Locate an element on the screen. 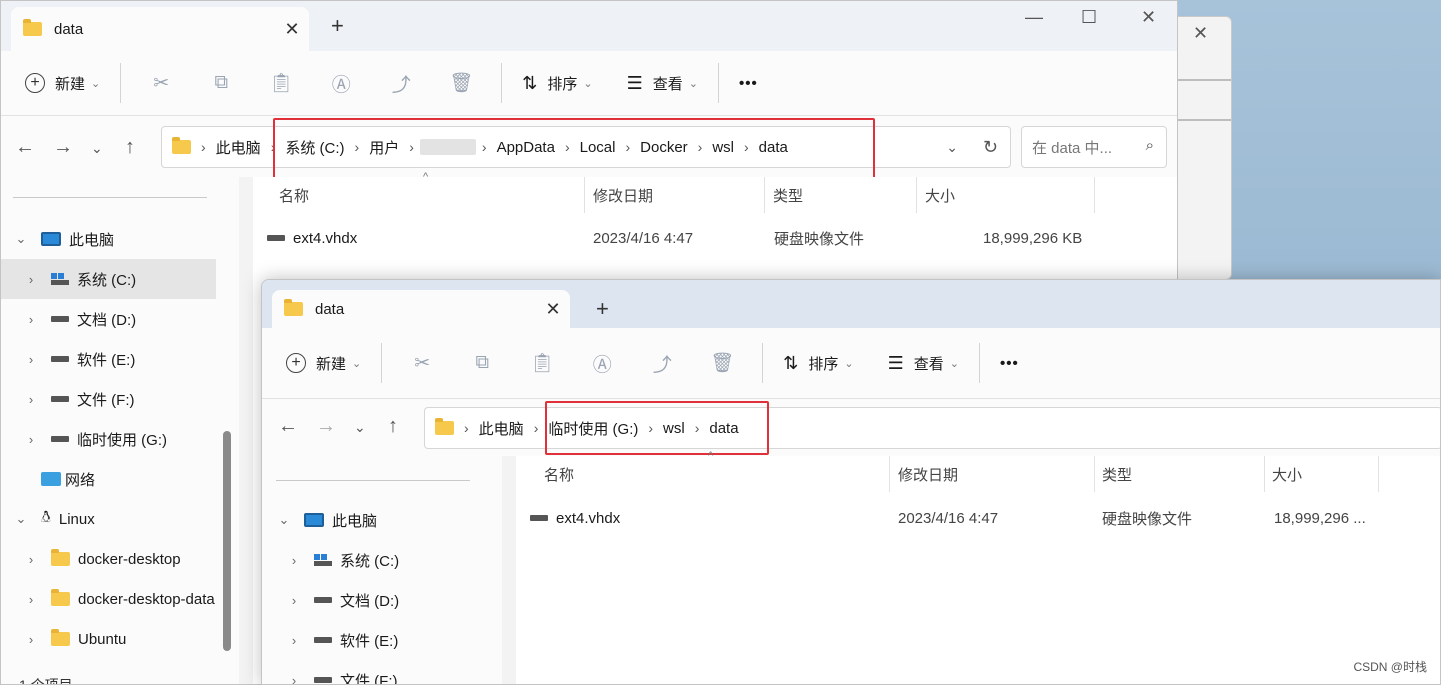  search-input: 在 data 中... ⌕ is located at coordinates (1094, 147).